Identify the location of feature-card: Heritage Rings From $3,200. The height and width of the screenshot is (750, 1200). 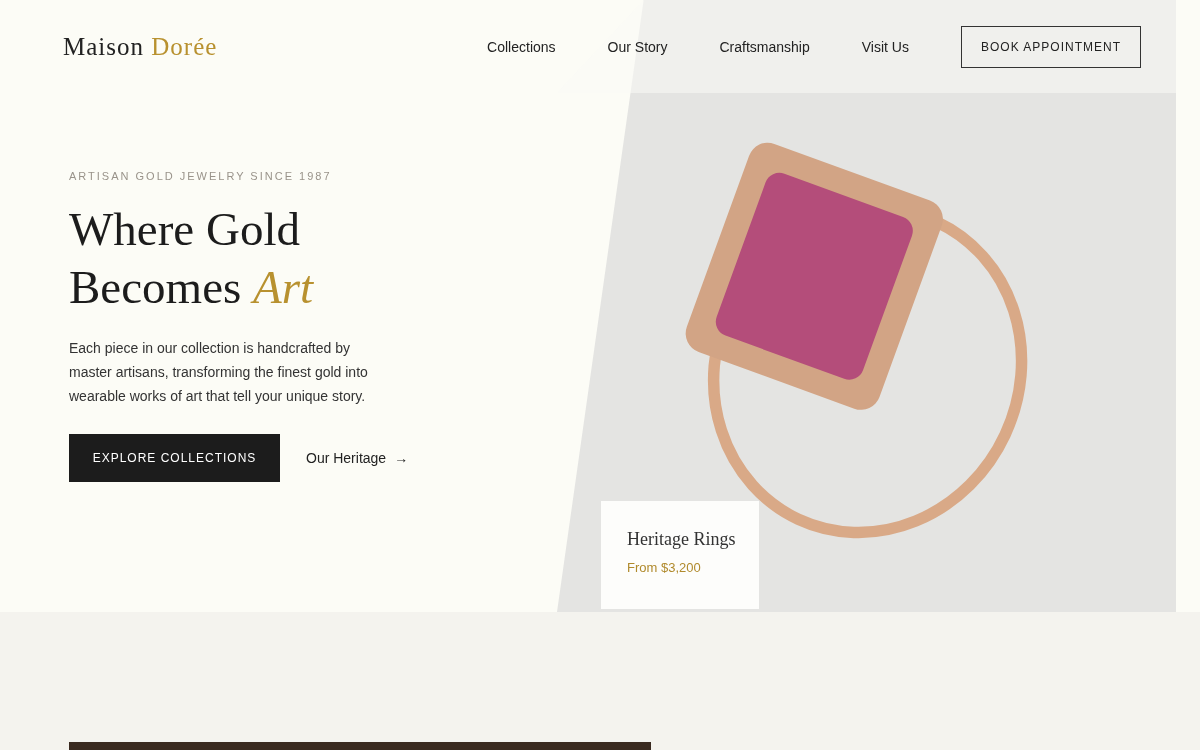
(680, 555).